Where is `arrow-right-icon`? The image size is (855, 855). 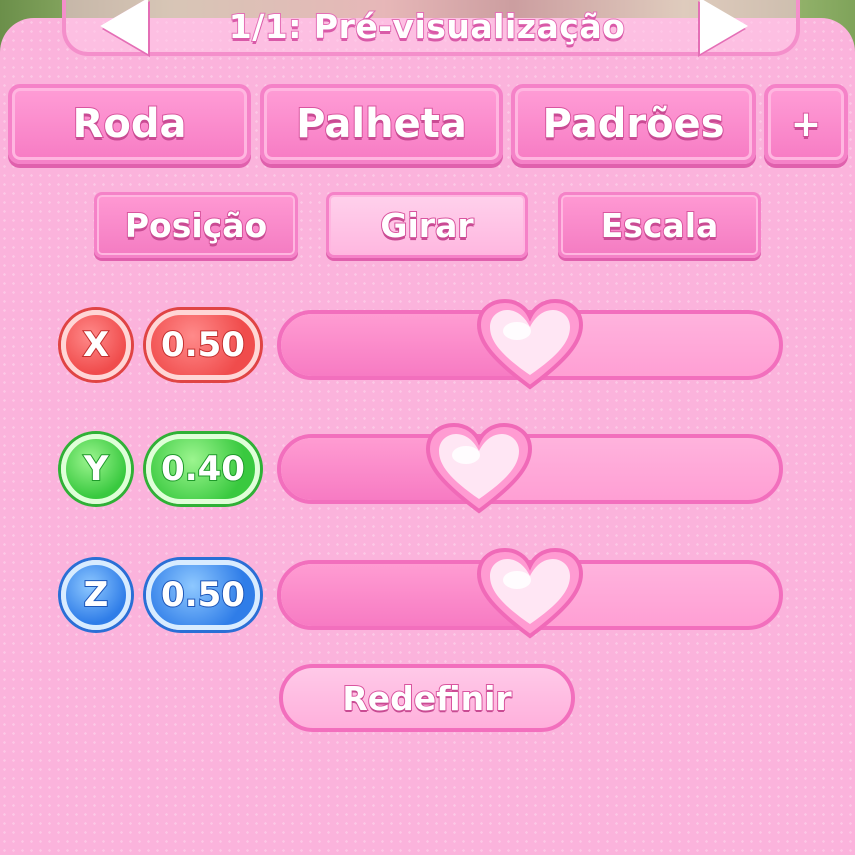
arrow-right-icon is located at coordinates (724, 27).